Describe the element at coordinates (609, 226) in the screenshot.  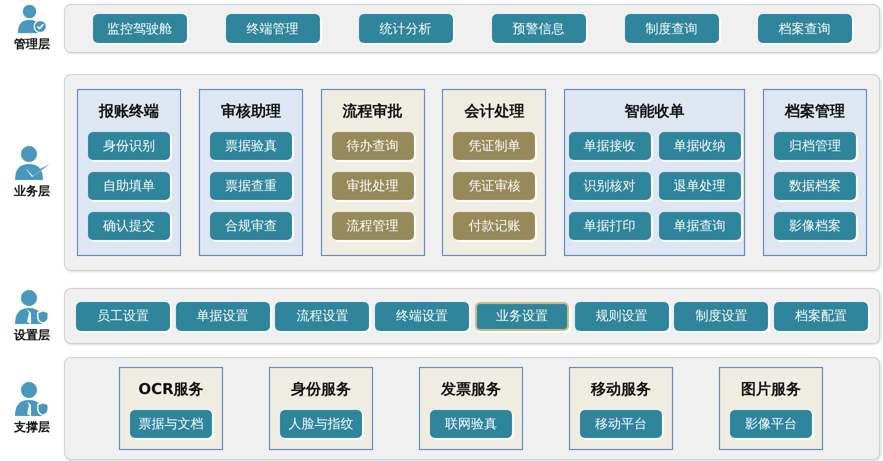
I see `function-button: 单据打印` at that location.